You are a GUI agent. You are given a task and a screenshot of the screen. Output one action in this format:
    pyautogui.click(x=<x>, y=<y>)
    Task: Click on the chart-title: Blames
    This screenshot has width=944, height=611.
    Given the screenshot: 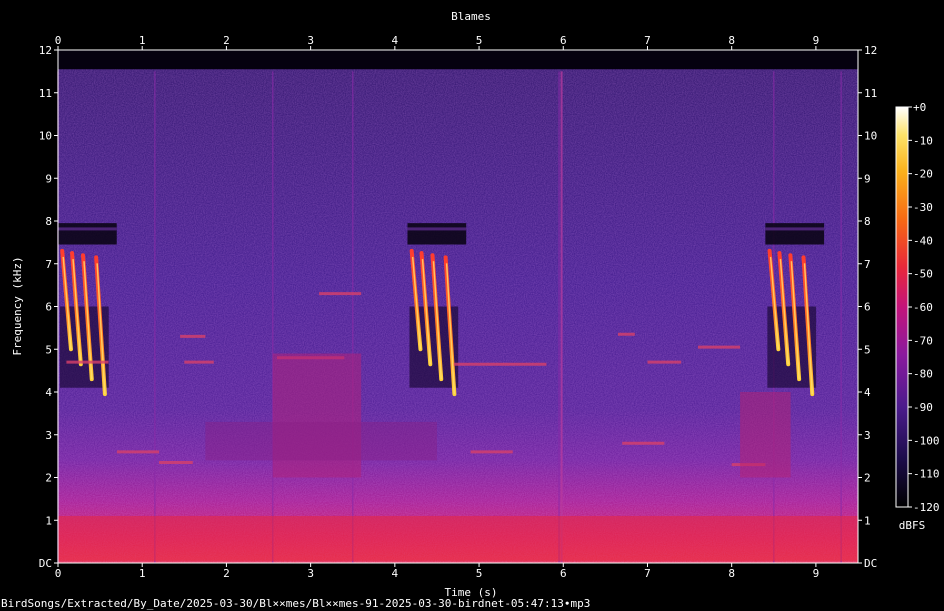 What is the action you would take?
    pyautogui.click(x=471, y=16)
    